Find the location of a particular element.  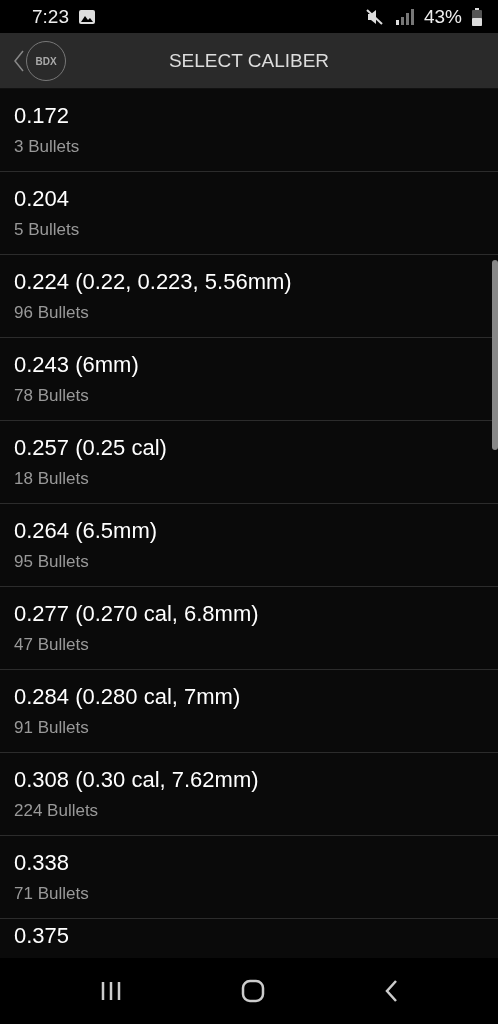

caliber-name: 0.257 (0.25 cal) is located at coordinates (90, 448).